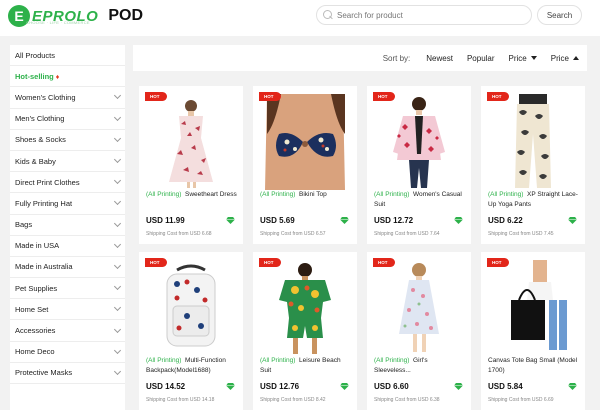 The image size is (600, 410). I want to click on sidebar-item: Women's Clothing, so click(67, 98).